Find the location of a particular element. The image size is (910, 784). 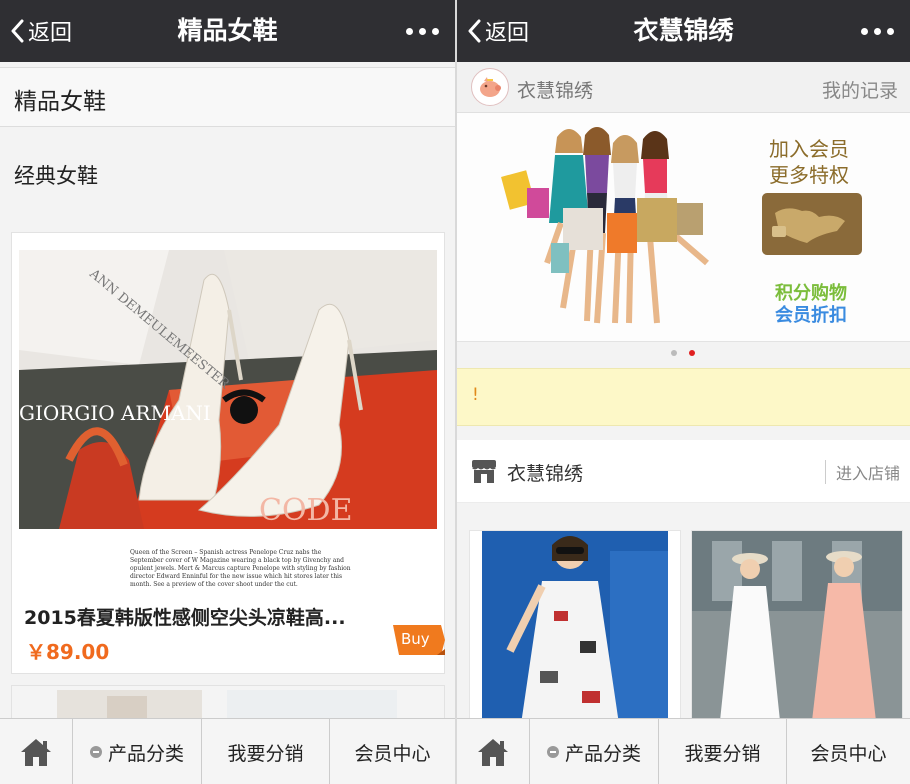

notice-bar: ! is located at coordinates (683, 397).